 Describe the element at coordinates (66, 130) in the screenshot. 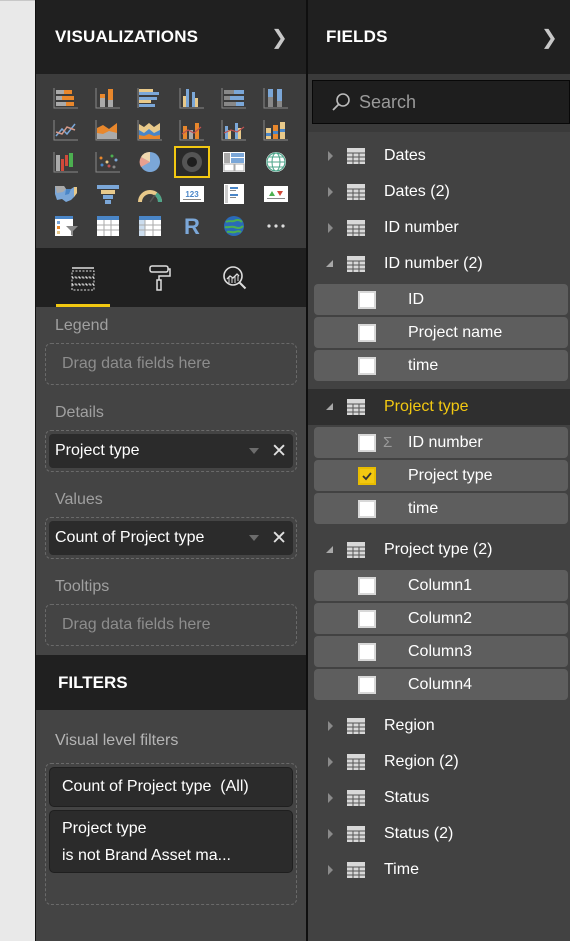

I see `line-chart-icon` at that location.